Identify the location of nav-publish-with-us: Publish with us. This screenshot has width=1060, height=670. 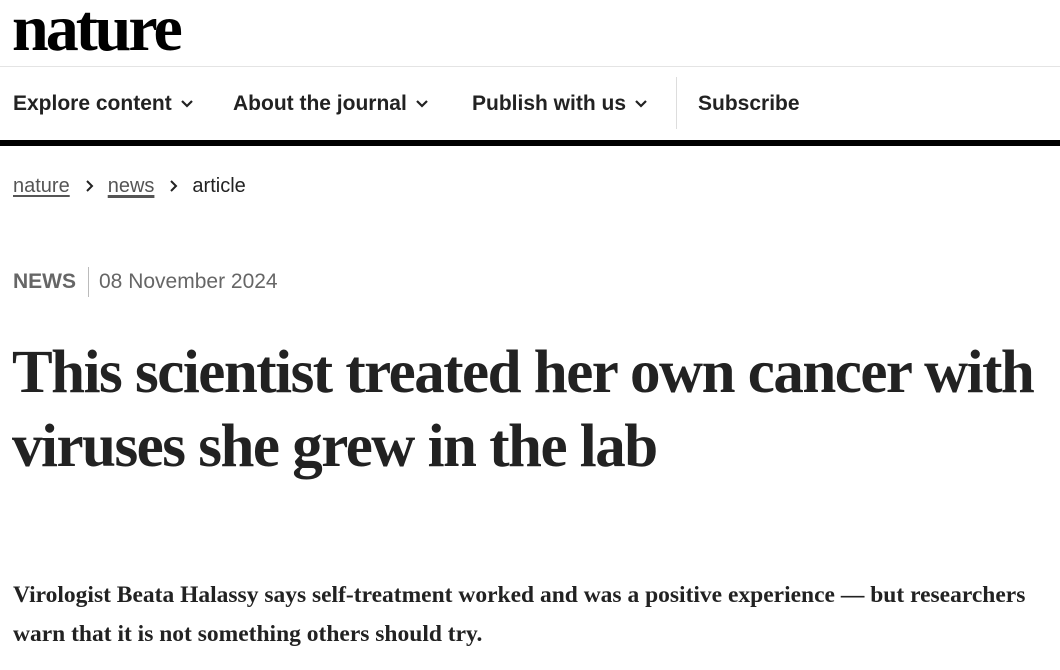
(560, 103).